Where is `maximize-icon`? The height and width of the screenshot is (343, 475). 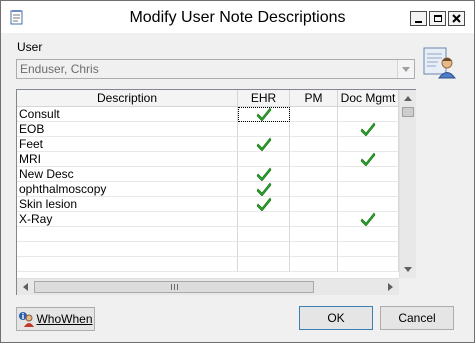
maximize-icon is located at coordinates (437, 18).